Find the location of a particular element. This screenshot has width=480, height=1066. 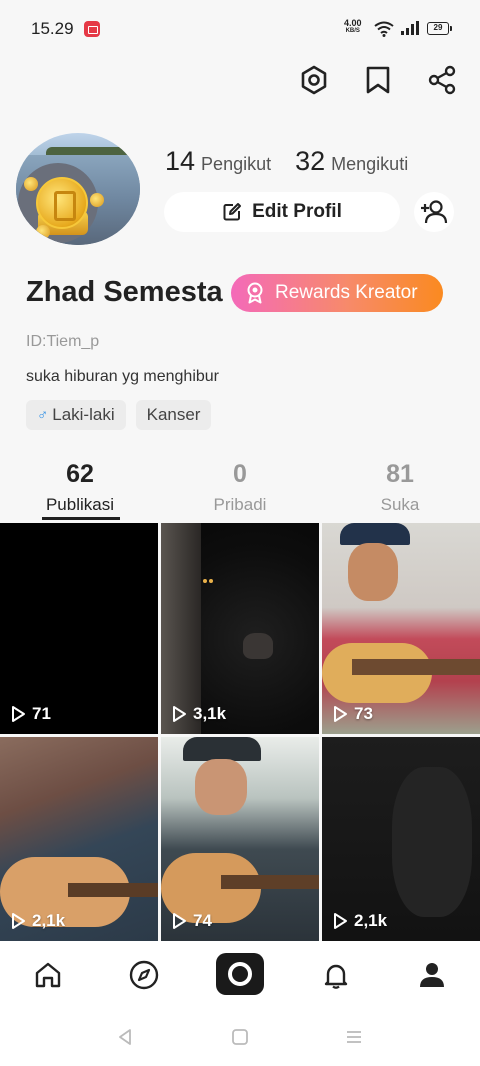

wifi-icon is located at coordinates (384, 29).